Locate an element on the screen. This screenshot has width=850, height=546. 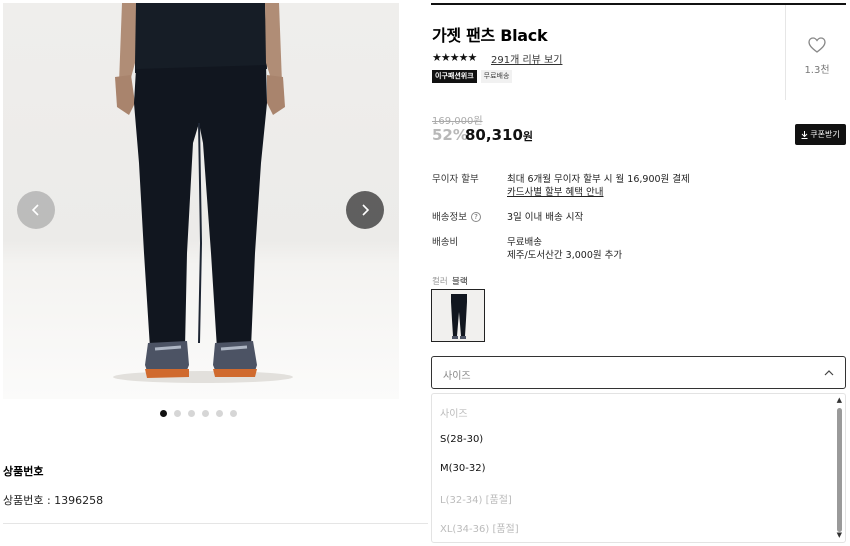
coupon-button: 쿠폰받기 is located at coordinates (820, 134).